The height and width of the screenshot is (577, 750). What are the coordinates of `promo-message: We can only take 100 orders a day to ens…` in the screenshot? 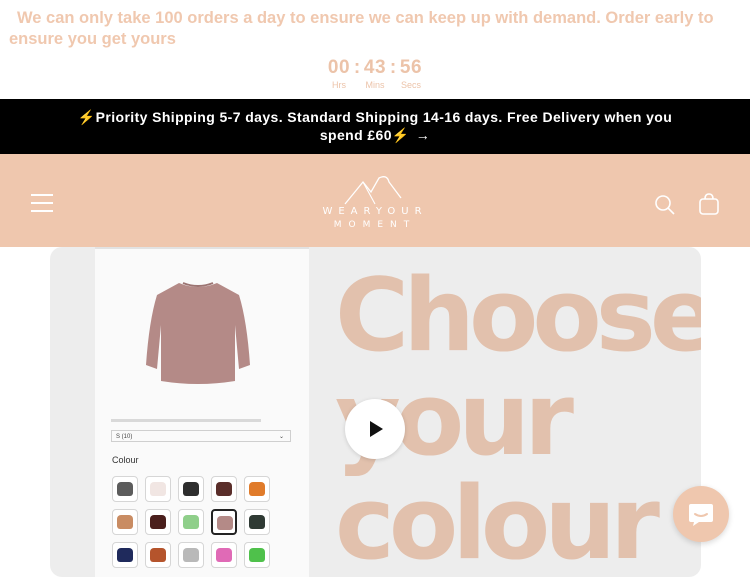 It's located at (361, 28).